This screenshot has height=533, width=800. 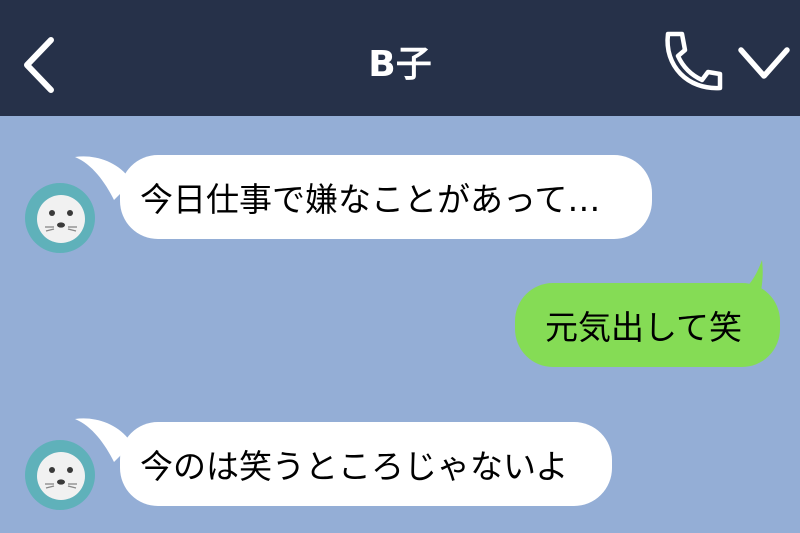 I want to click on back-button, so click(x=40, y=65).